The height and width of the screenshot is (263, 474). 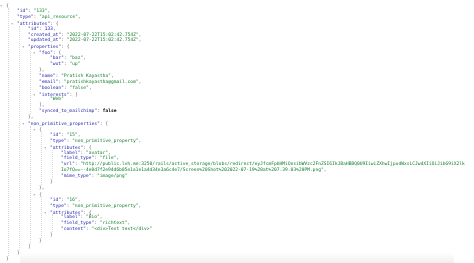 I want to click on json-line: "mime_type": "image/png", so click(x=94, y=176).